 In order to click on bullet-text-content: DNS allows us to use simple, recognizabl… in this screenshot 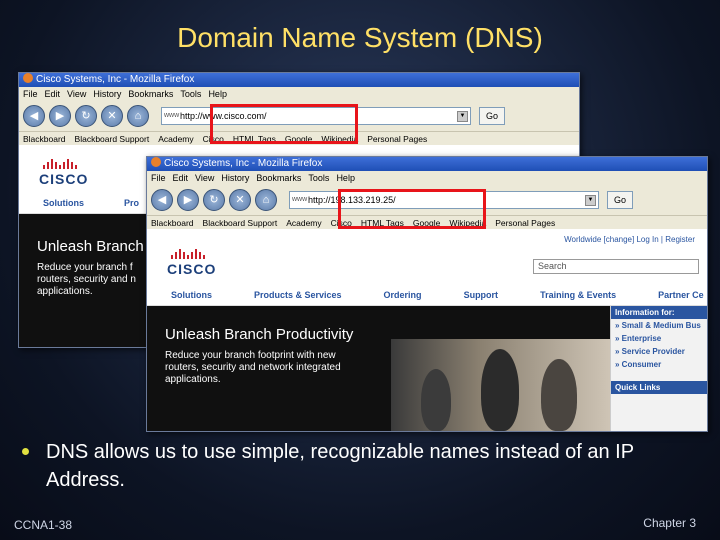, I will do `click(340, 466)`.